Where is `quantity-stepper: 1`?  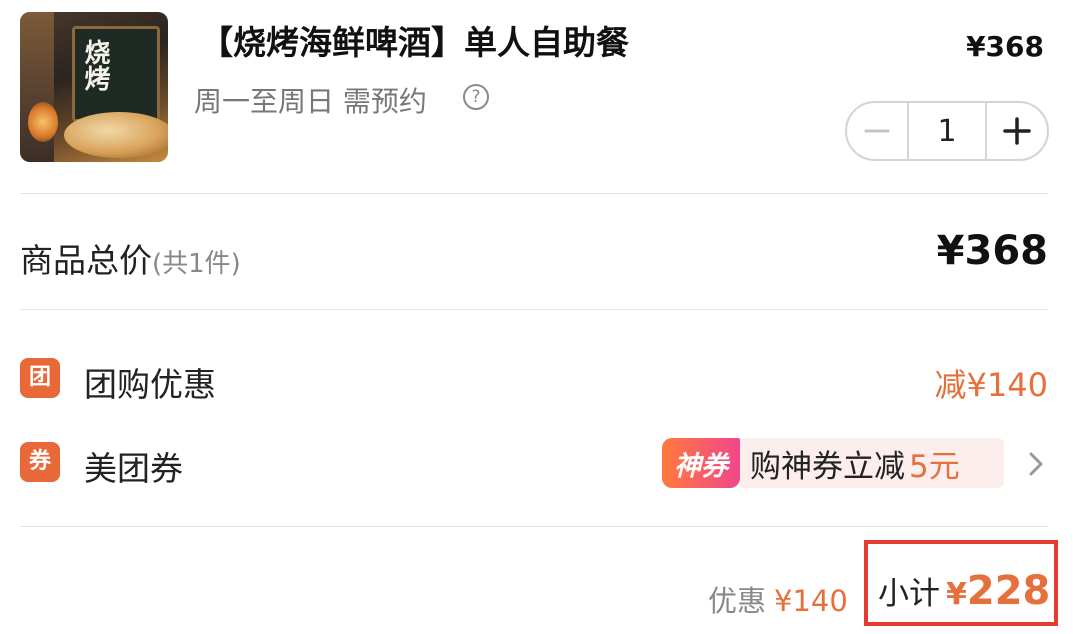 quantity-stepper: 1 is located at coordinates (947, 131).